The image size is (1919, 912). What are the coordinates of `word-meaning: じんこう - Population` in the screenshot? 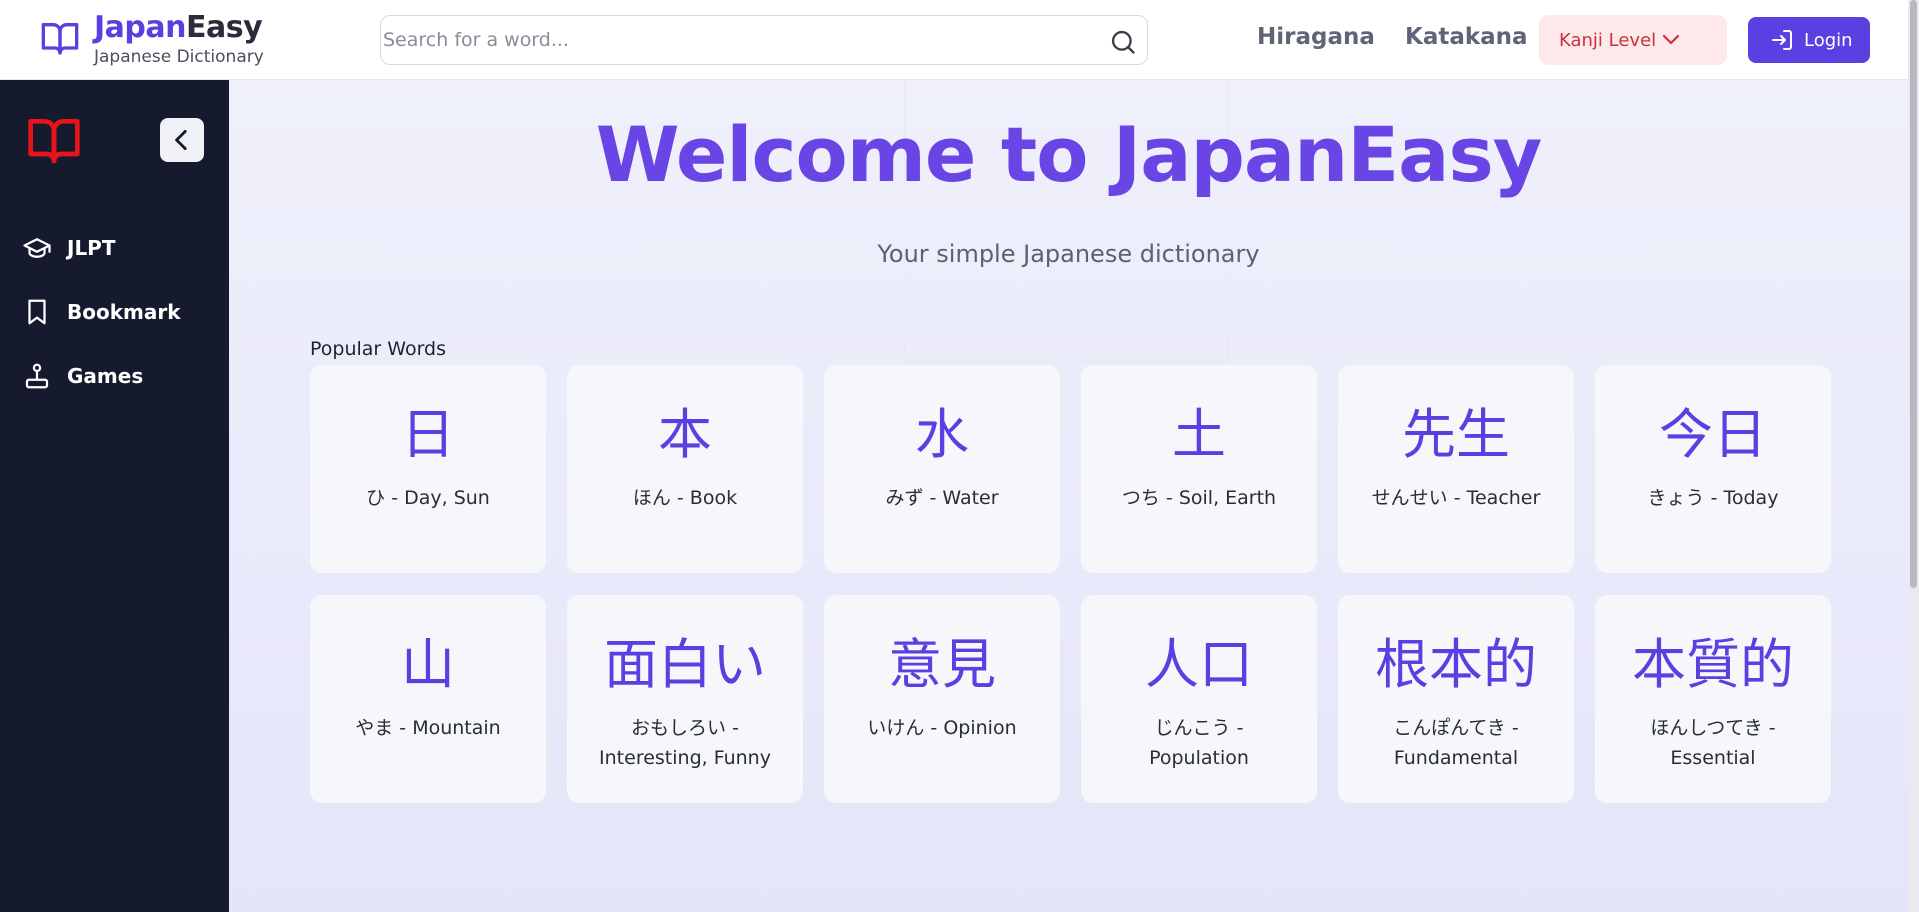 It's located at (1199, 743).